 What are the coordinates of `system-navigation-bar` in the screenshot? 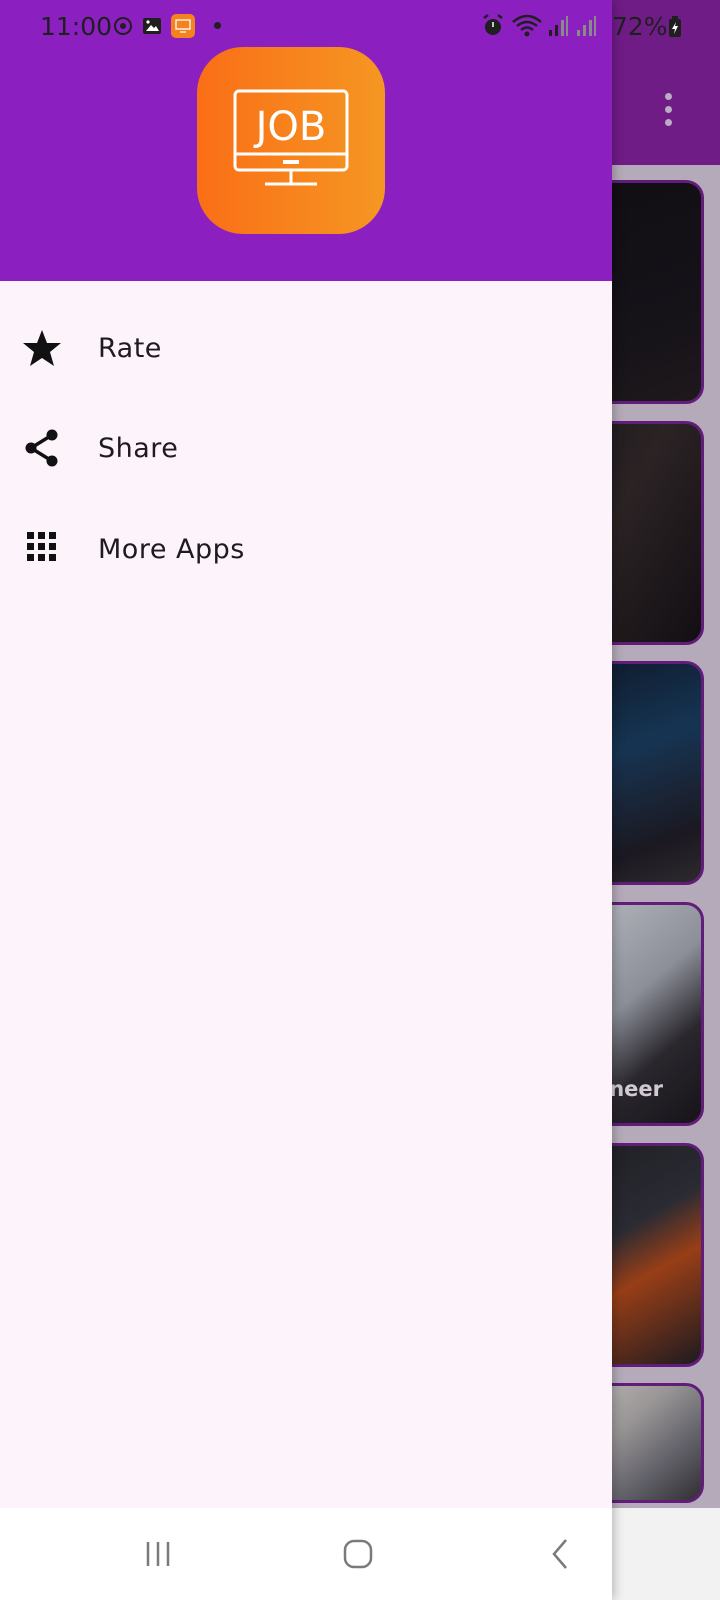 It's located at (306, 1554).